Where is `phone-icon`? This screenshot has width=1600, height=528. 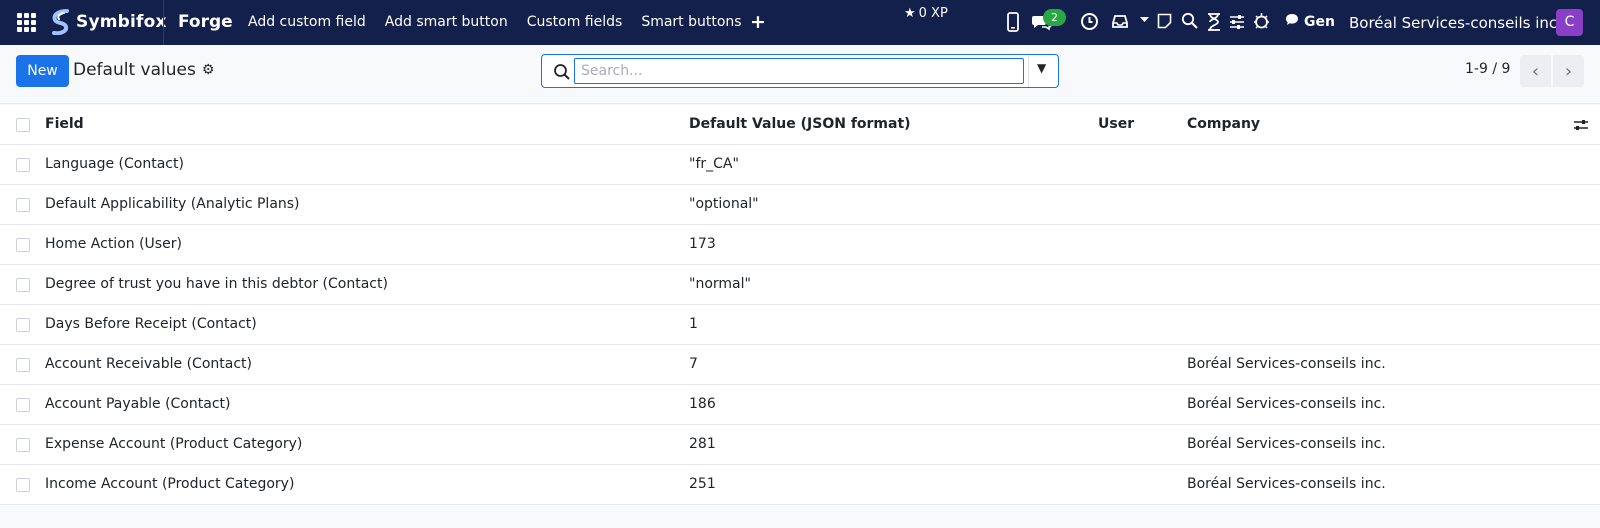 phone-icon is located at coordinates (1013, 22).